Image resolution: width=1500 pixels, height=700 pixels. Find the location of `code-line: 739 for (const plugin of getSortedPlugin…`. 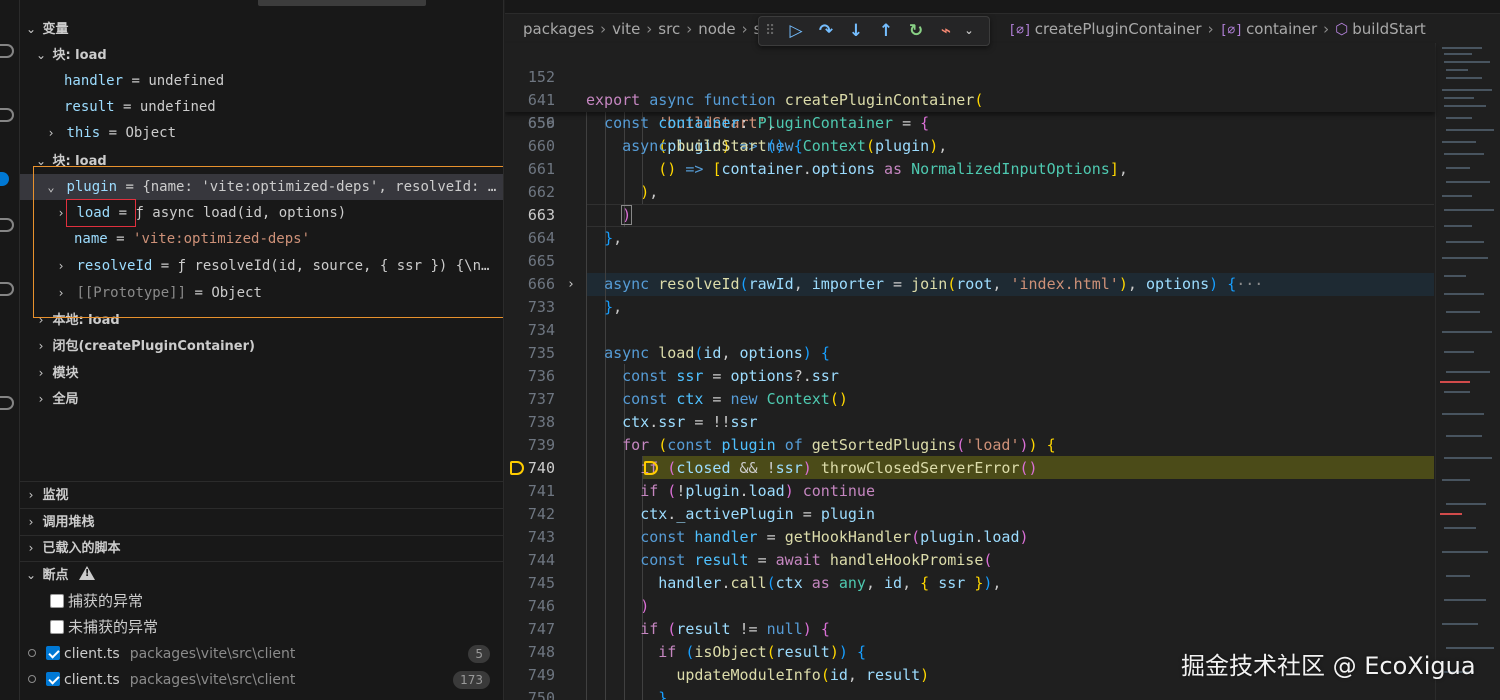

code-line: 739 for (const plugin of getSortedPlugin… is located at coordinates (791, 445).